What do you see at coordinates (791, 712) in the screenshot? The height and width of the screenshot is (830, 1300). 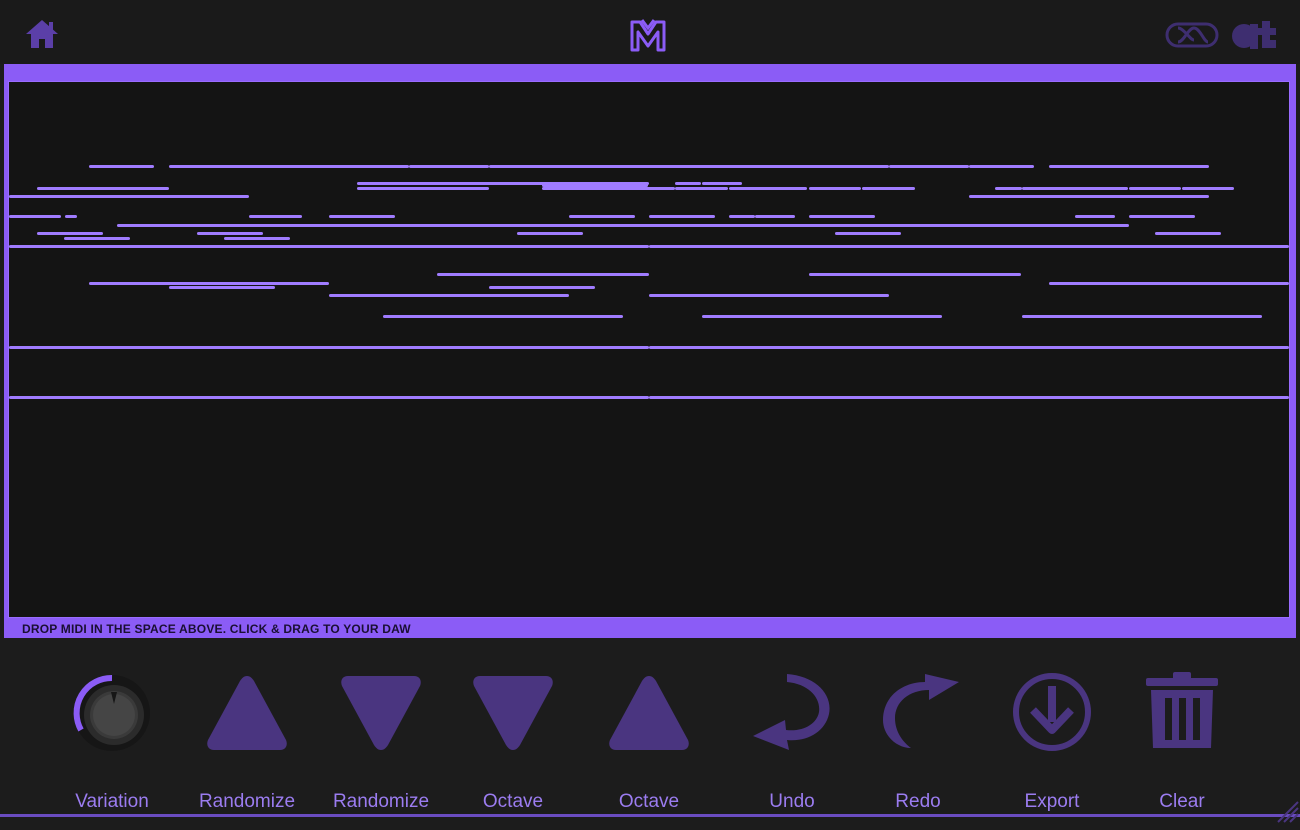 I see `undo-arrow-icon` at bounding box center [791, 712].